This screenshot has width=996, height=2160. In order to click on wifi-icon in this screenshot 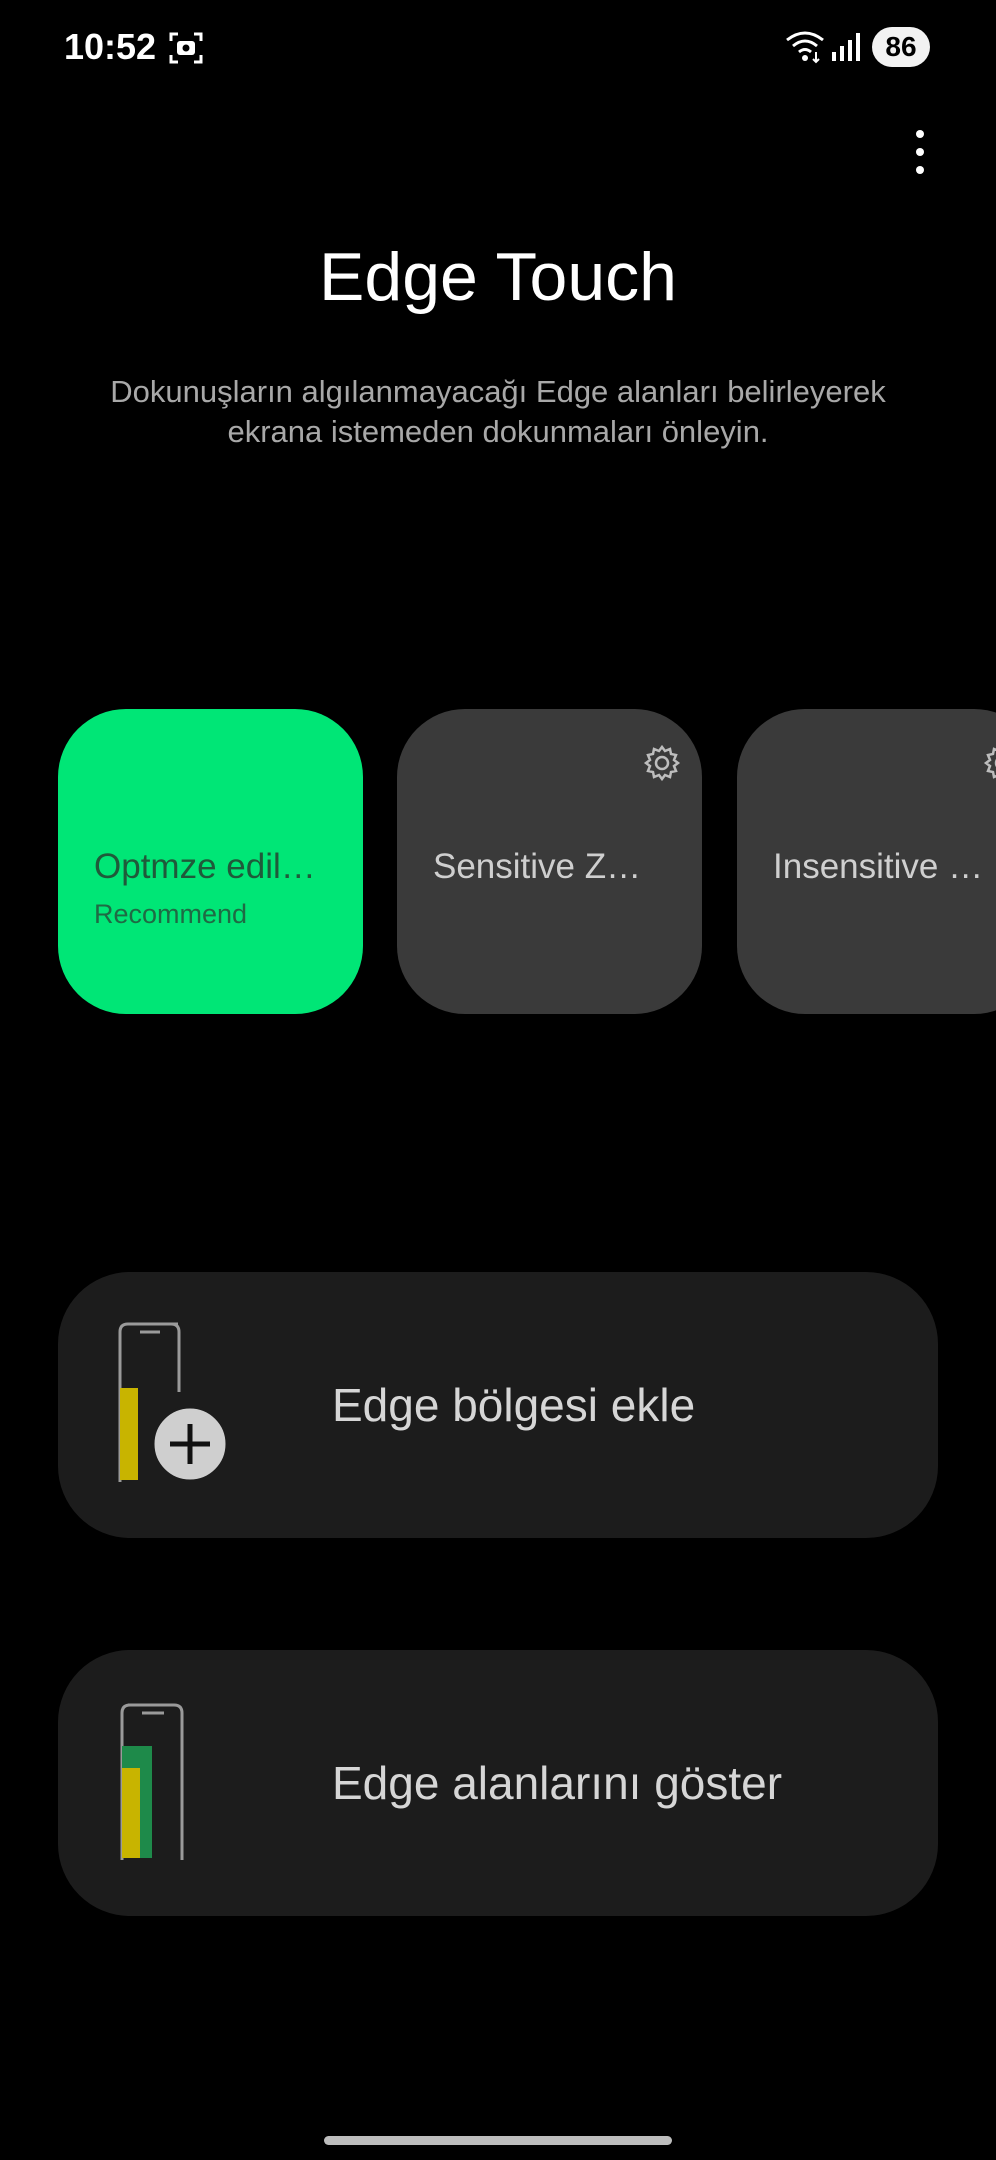, I will do `click(805, 49)`.